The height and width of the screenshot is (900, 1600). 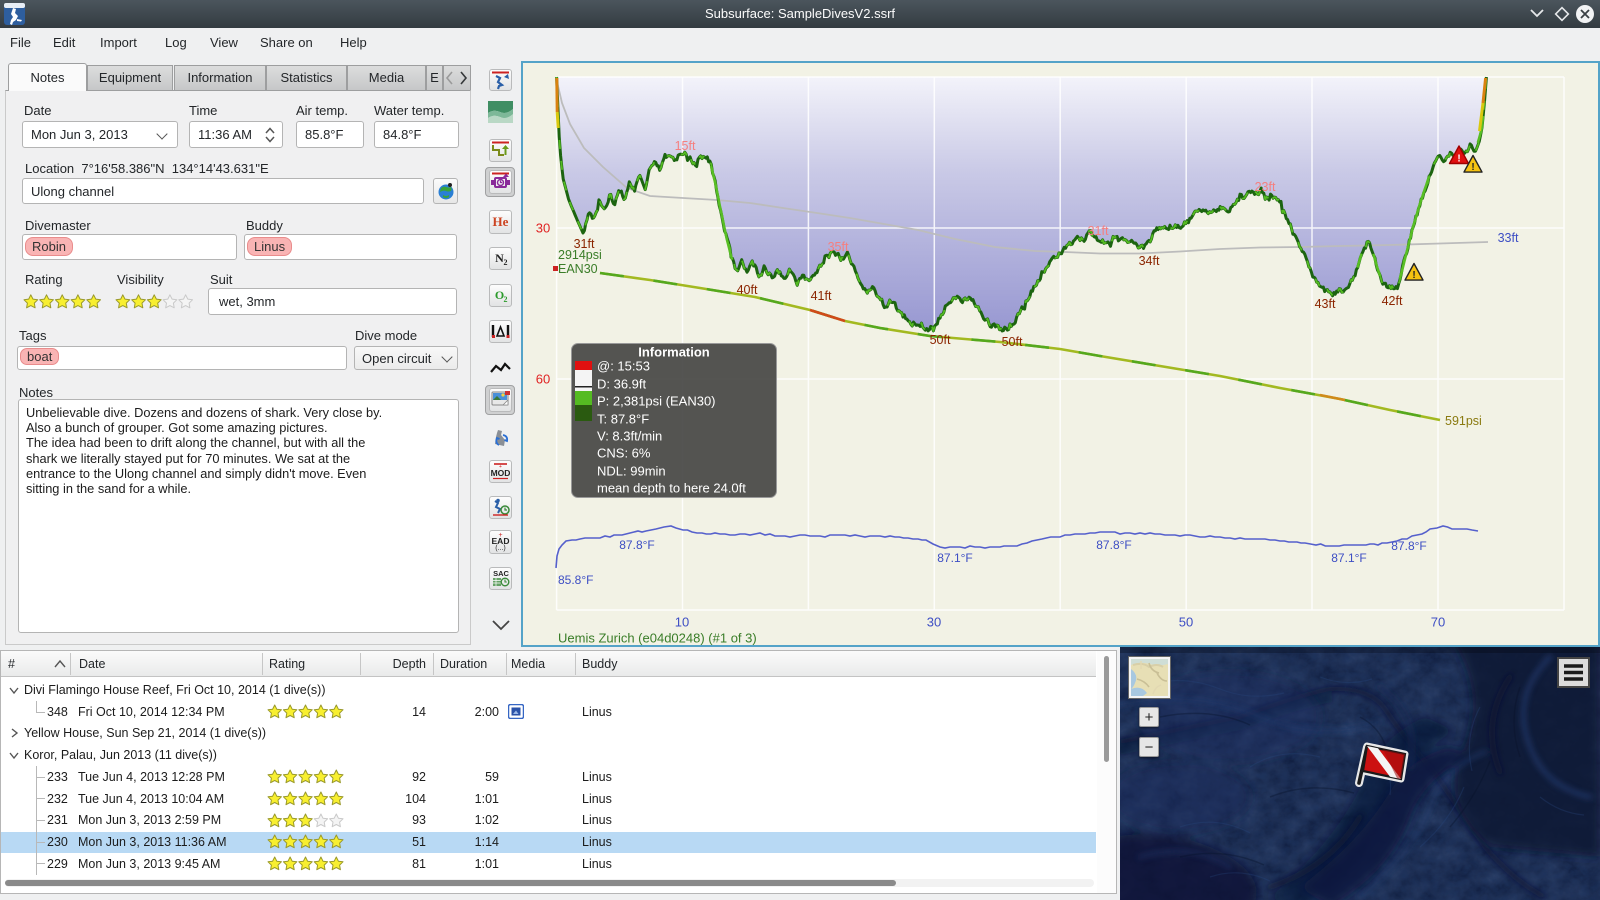 What do you see at coordinates (501, 573) in the screenshot?
I see `svg-text: SAC` at bounding box center [501, 573].